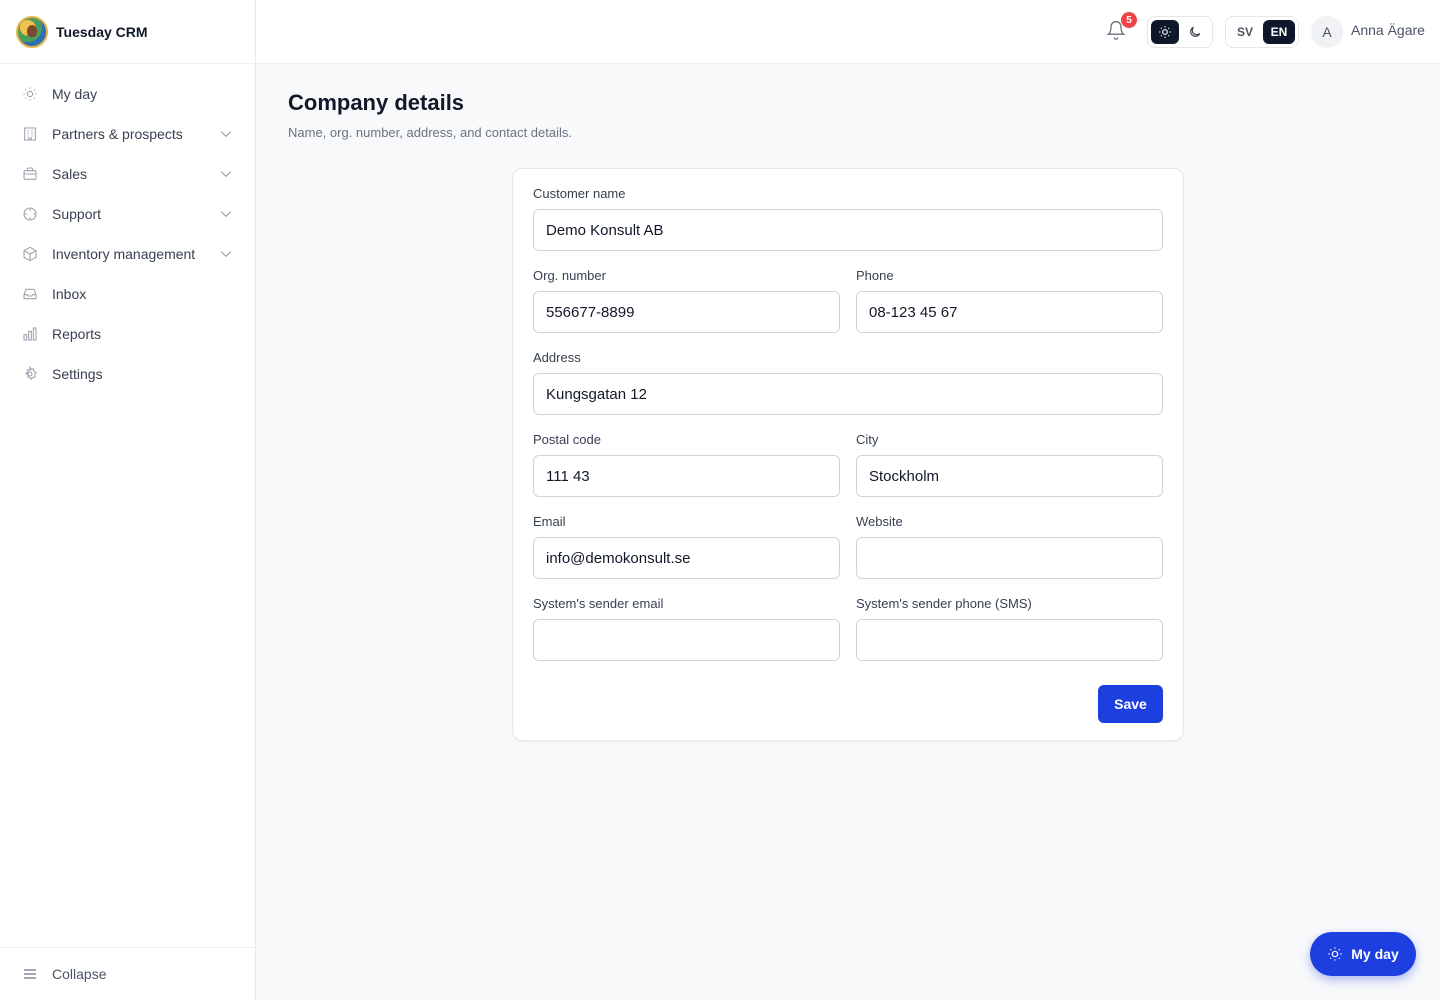 The image size is (1440, 1000). What do you see at coordinates (557, 357) in the screenshot?
I see `address-label: Address` at bounding box center [557, 357].